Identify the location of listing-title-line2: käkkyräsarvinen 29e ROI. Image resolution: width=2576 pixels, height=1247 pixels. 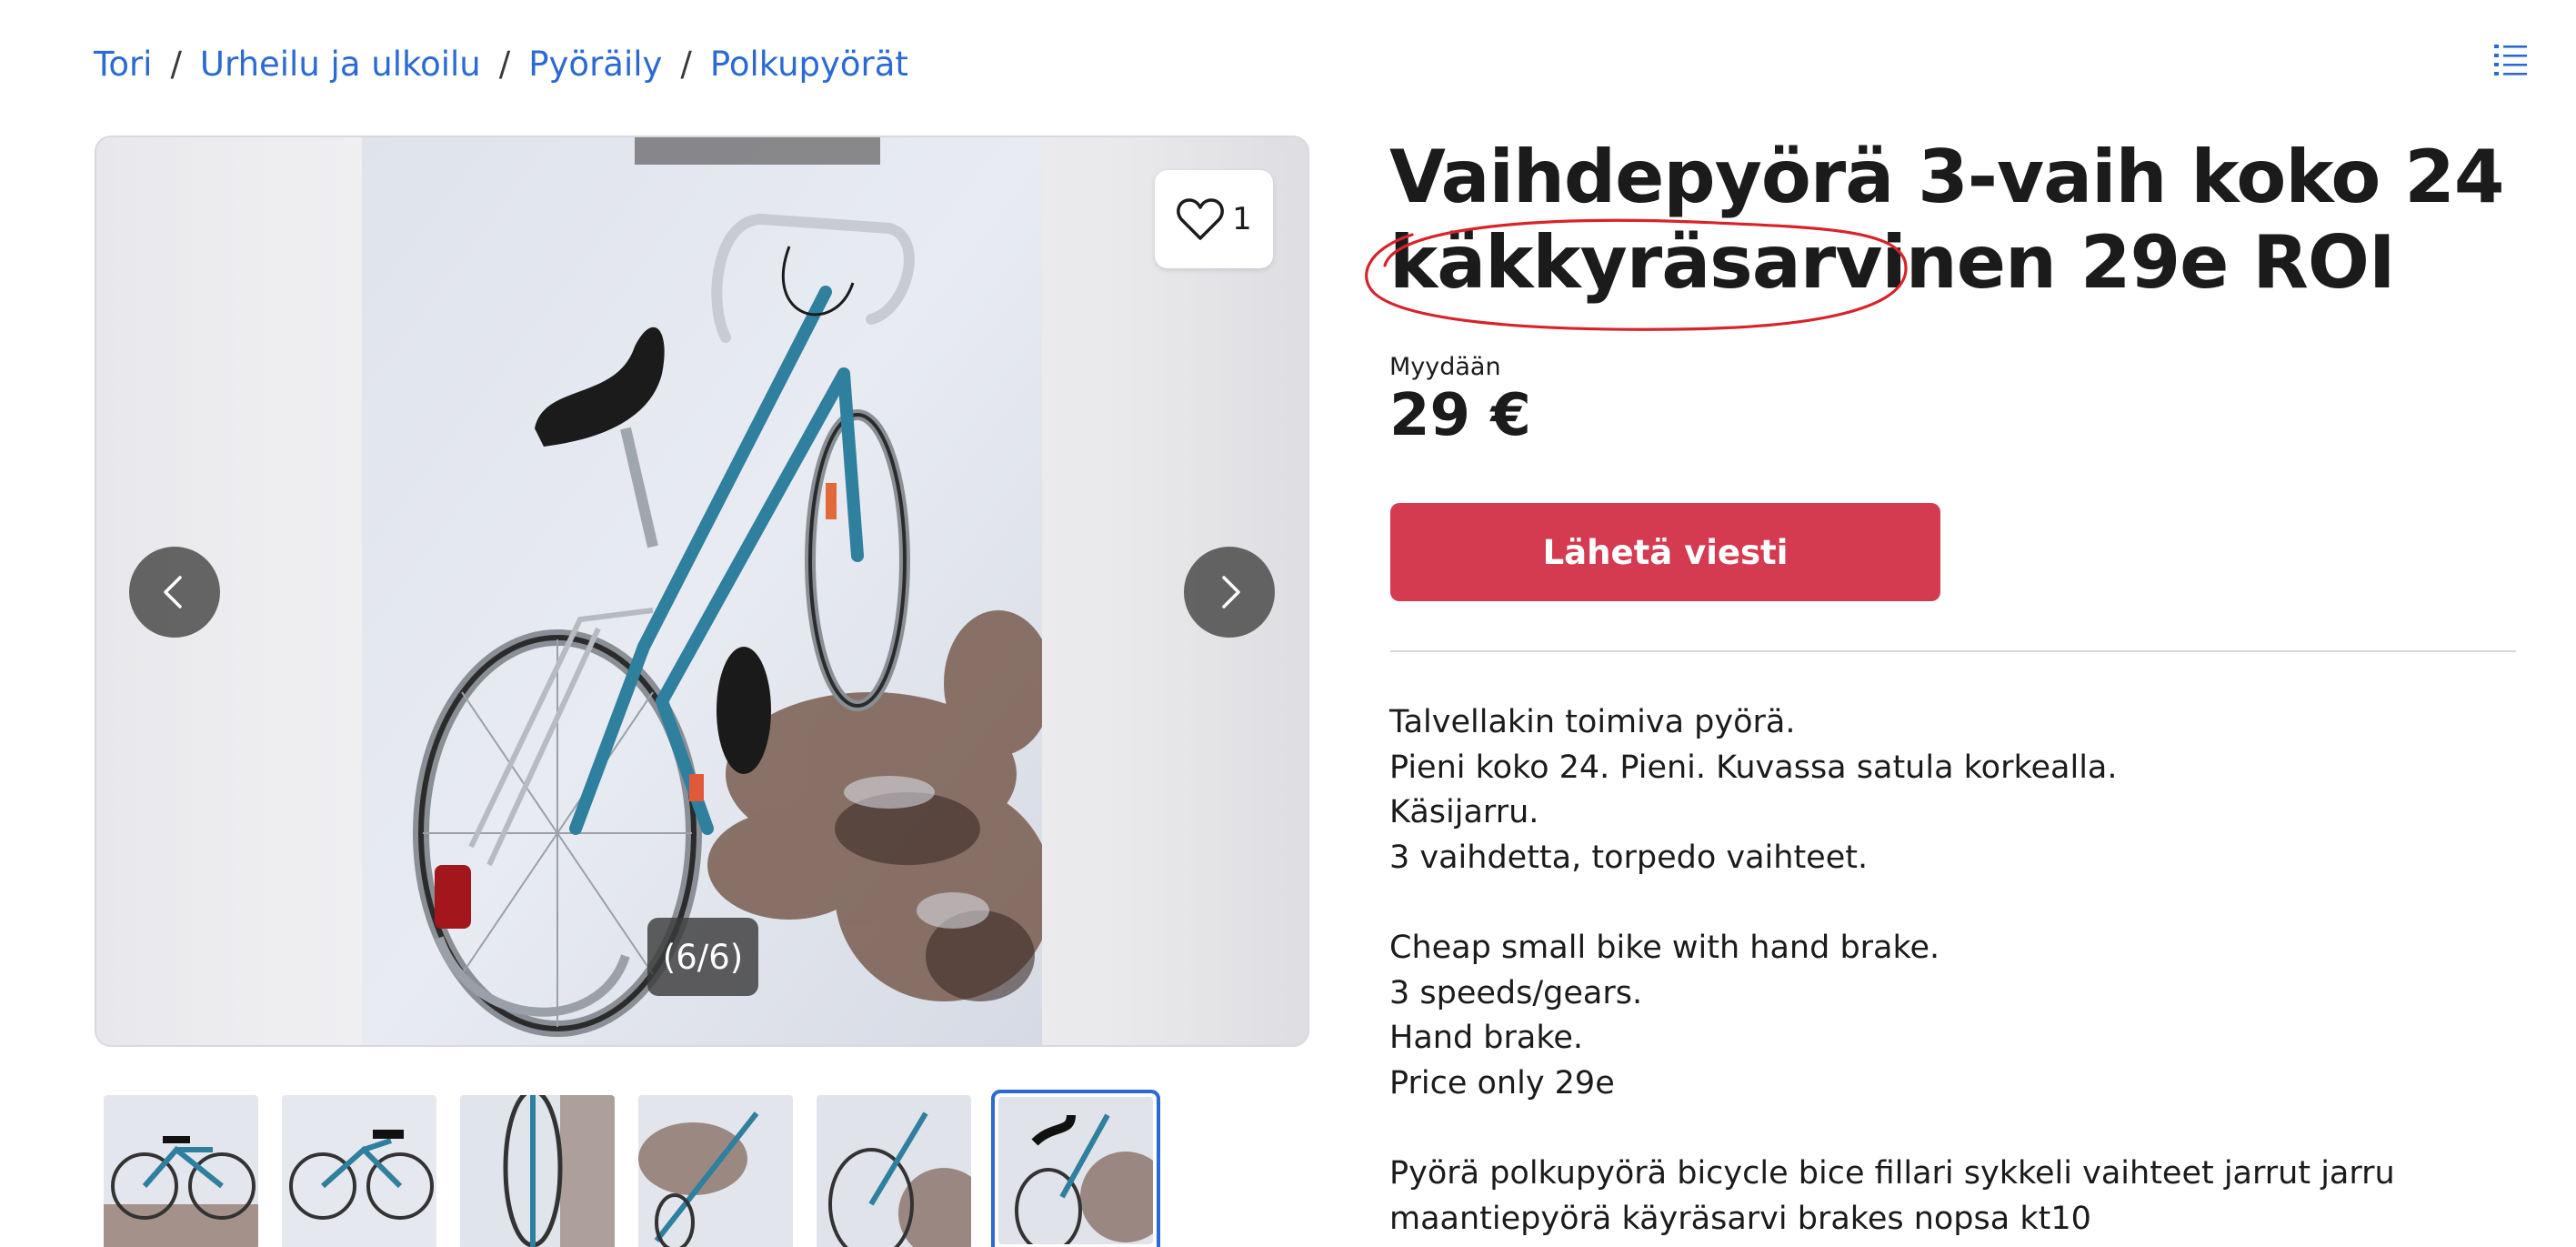
(1941, 274).